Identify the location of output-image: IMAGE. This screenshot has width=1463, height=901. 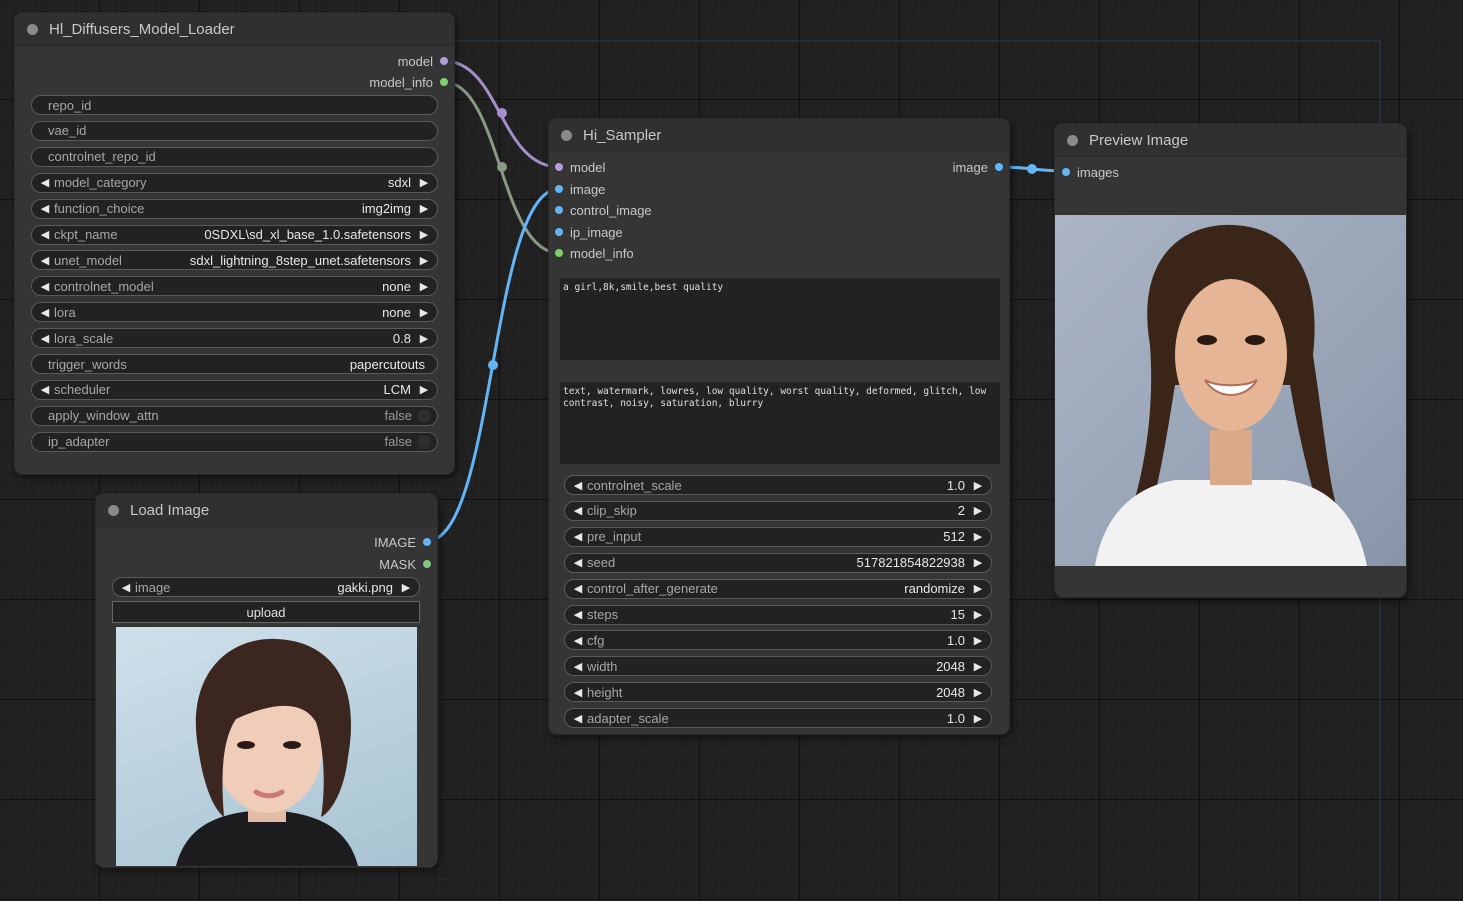
(402, 542).